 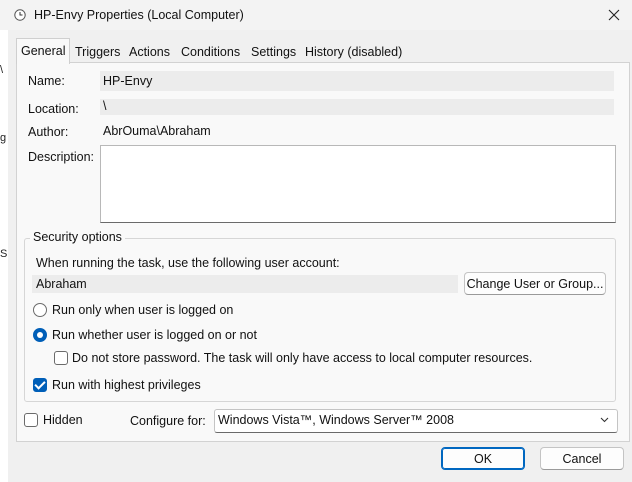 What do you see at coordinates (2, 70) in the screenshot?
I see `background-glyph: \` at bounding box center [2, 70].